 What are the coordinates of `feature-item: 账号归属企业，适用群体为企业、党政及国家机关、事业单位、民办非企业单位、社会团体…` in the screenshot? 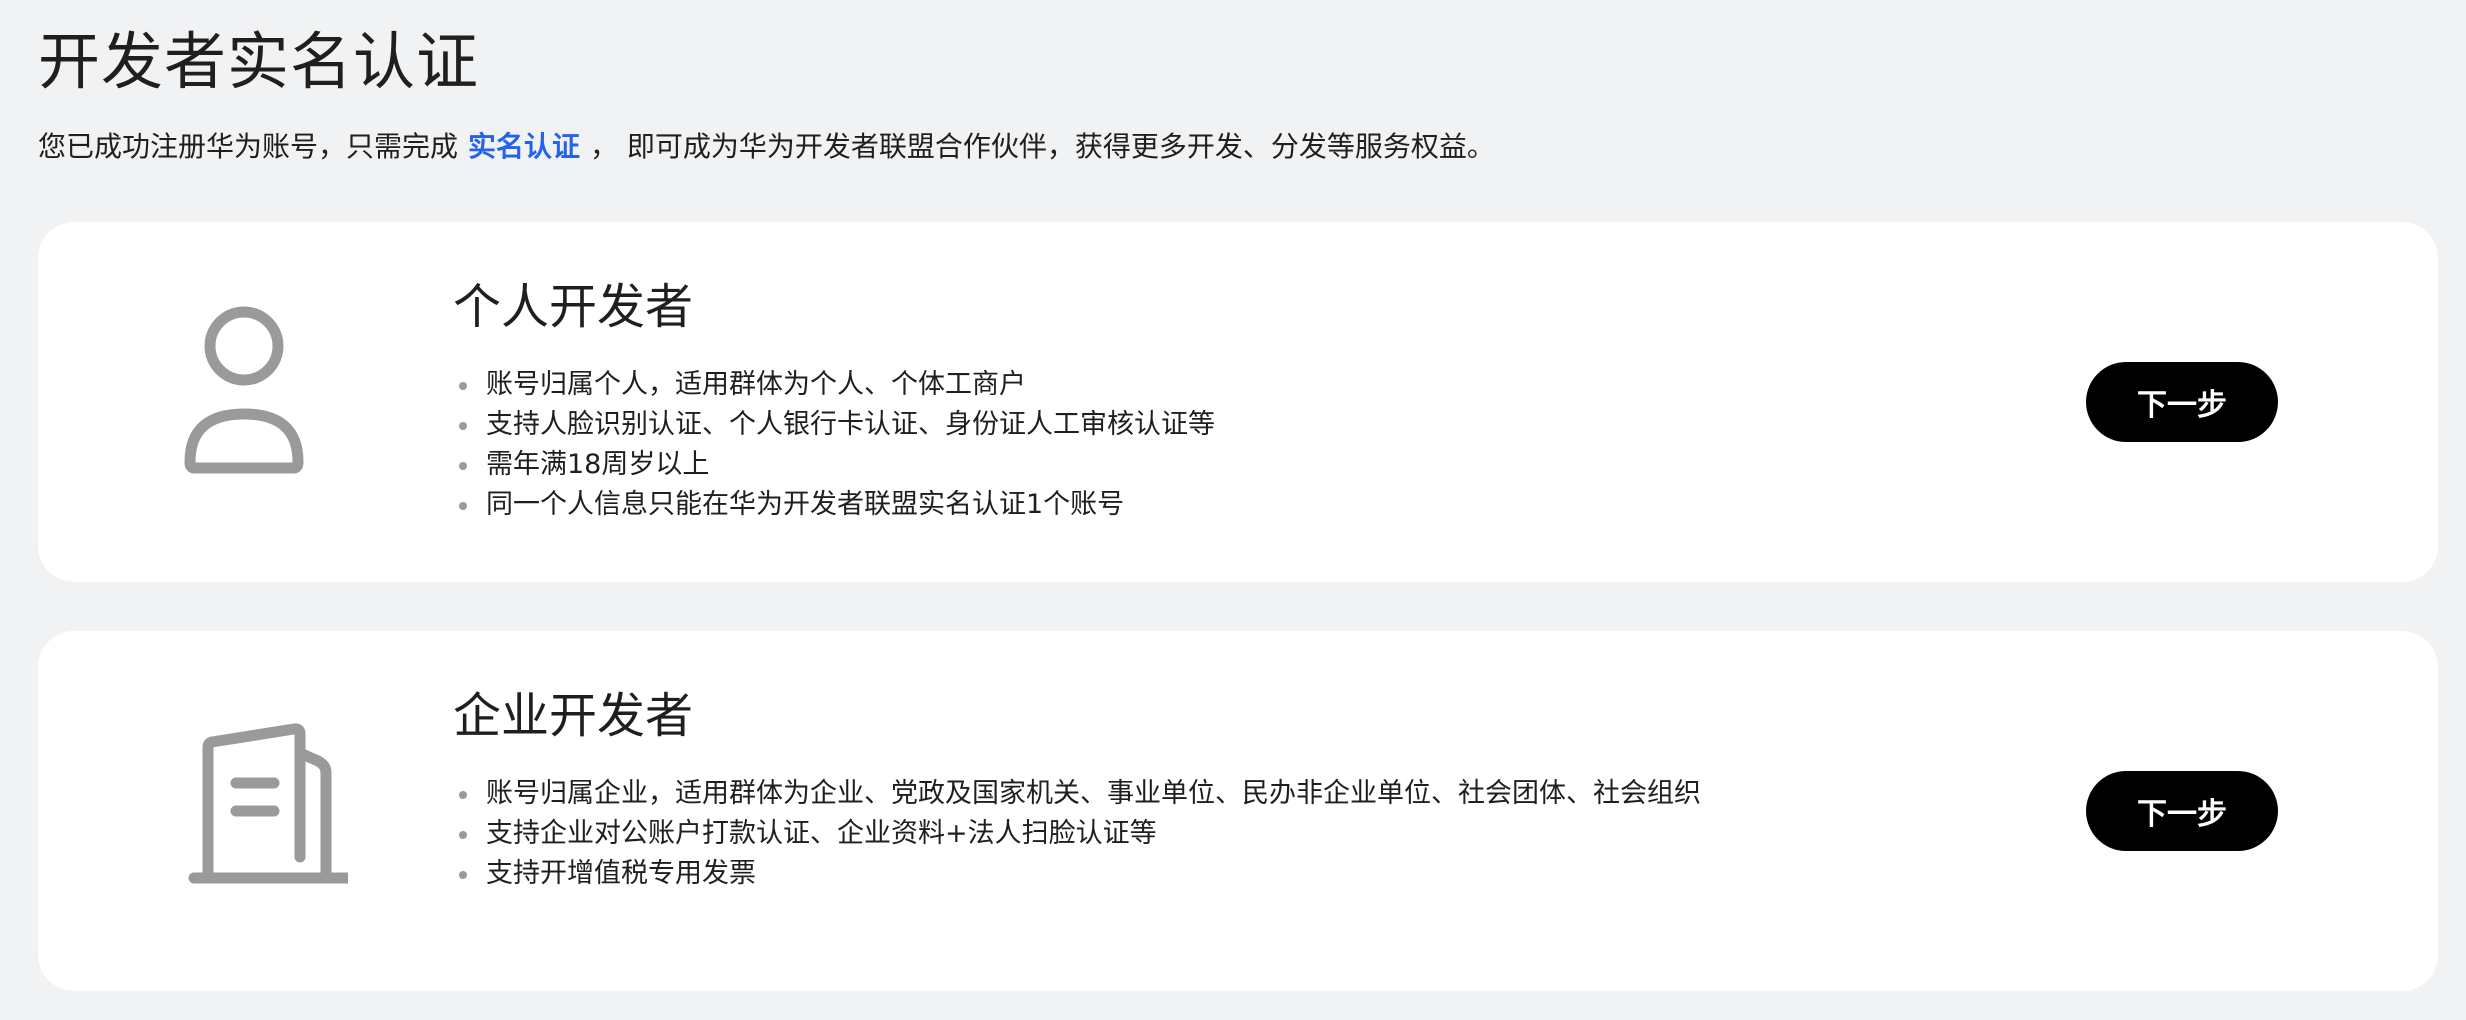 It's located at (1077, 794).